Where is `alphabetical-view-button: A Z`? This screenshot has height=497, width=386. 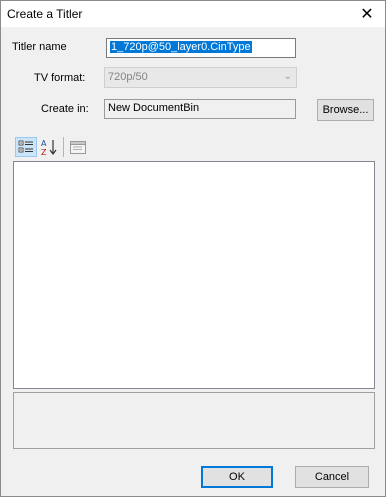
alphabetical-view-button: A Z is located at coordinates (49, 147).